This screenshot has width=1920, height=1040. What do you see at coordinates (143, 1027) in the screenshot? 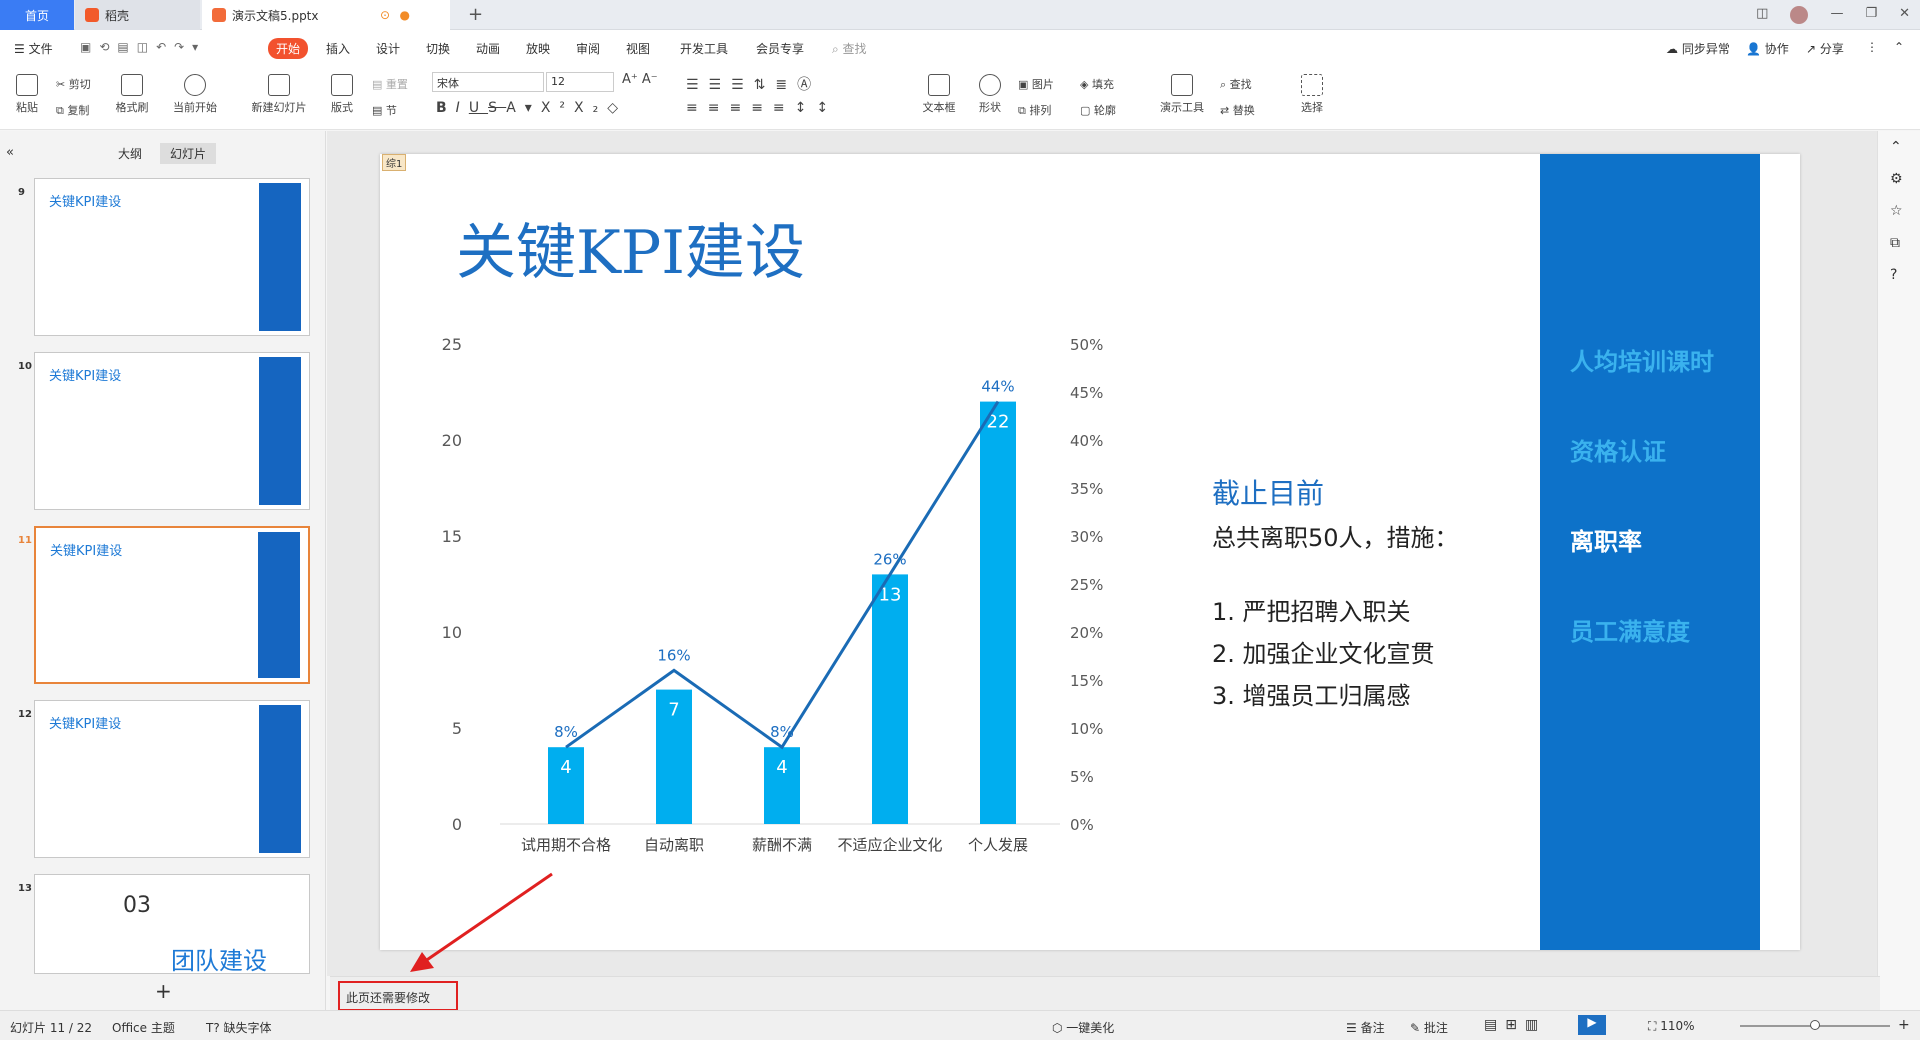
I see `theme-name: Office 主题` at bounding box center [143, 1027].